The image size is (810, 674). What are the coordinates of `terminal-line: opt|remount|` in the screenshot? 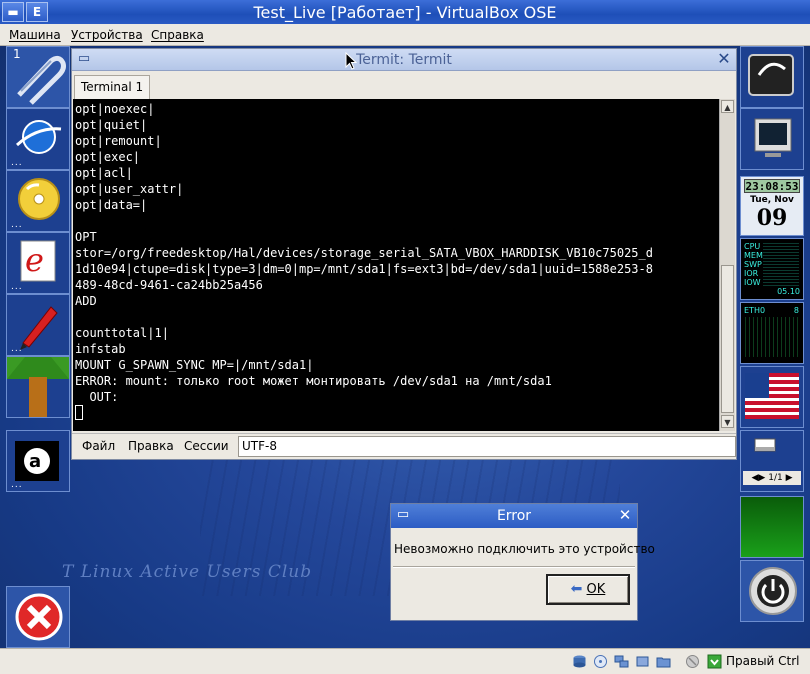 It's located at (118, 141).